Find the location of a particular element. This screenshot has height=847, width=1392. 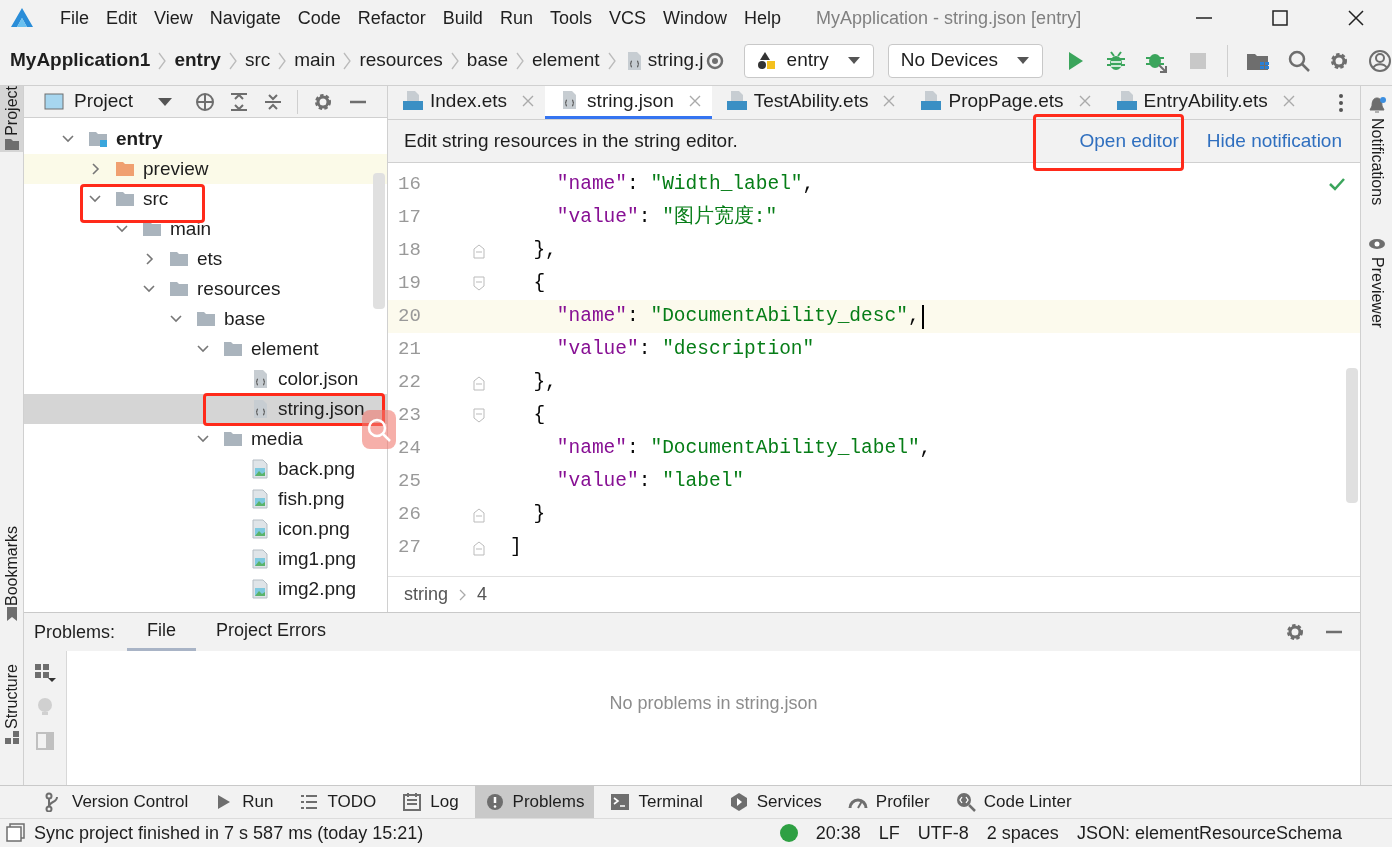

tool-window-button: Profiler is located at coordinates (888, 802).